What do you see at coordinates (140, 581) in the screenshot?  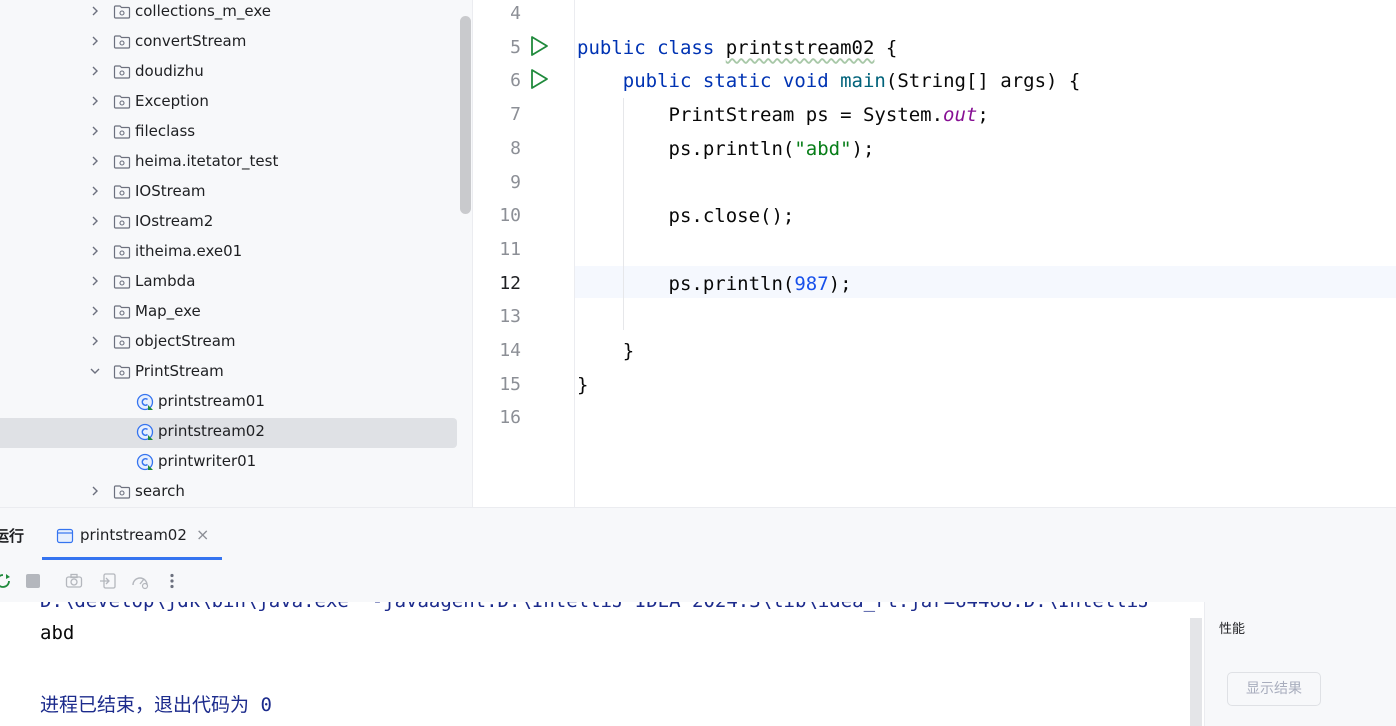 I see `profiler-icon` at bounding box center [140, 581].